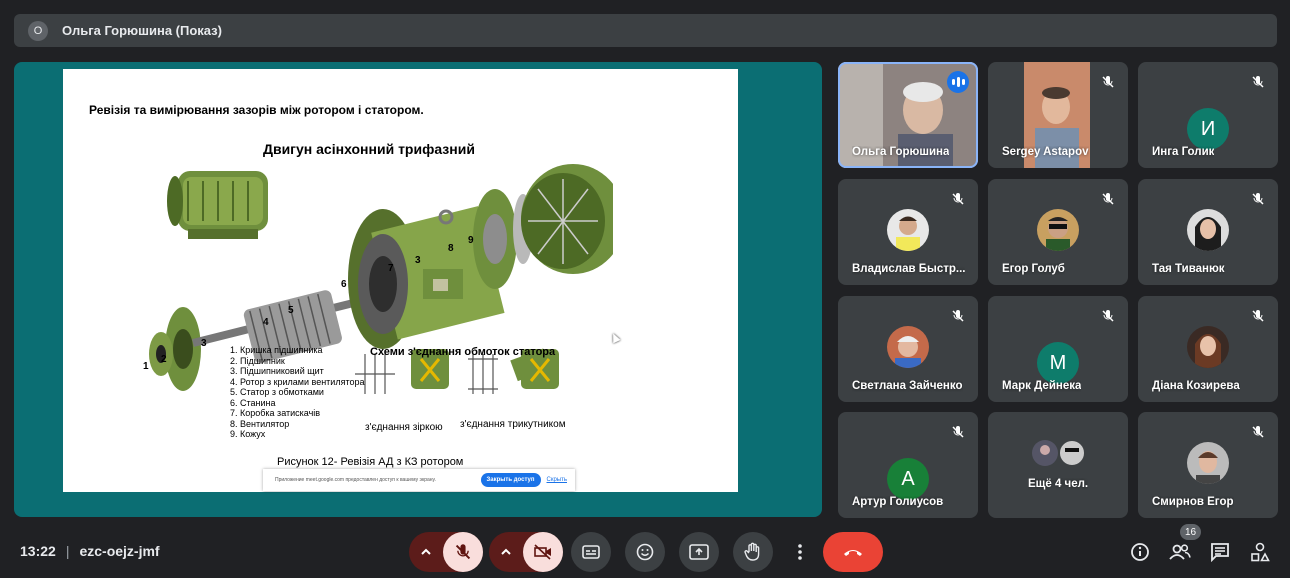 This screenshot has height=578, width=1290. I want to click on participant-tile: Sergey Astapov, so click(1058, 115).